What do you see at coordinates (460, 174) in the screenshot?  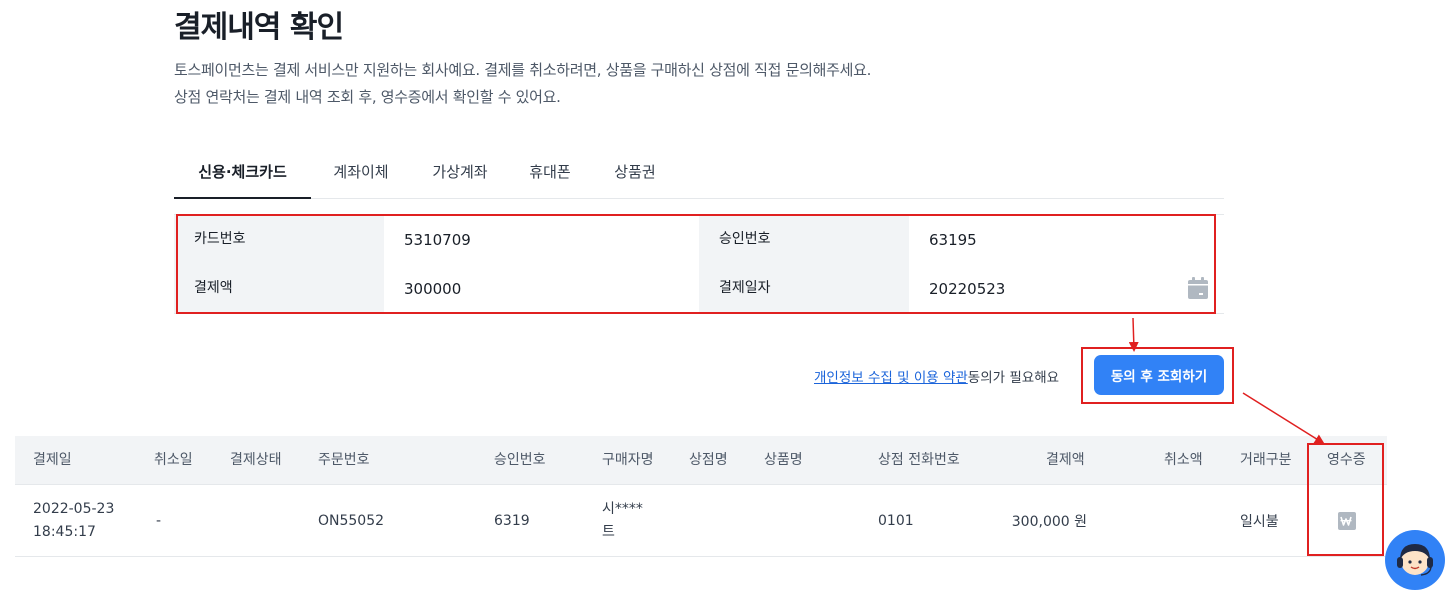 I see `tab-virtual-account: 가상계좌` at bounding box center [460, 174].